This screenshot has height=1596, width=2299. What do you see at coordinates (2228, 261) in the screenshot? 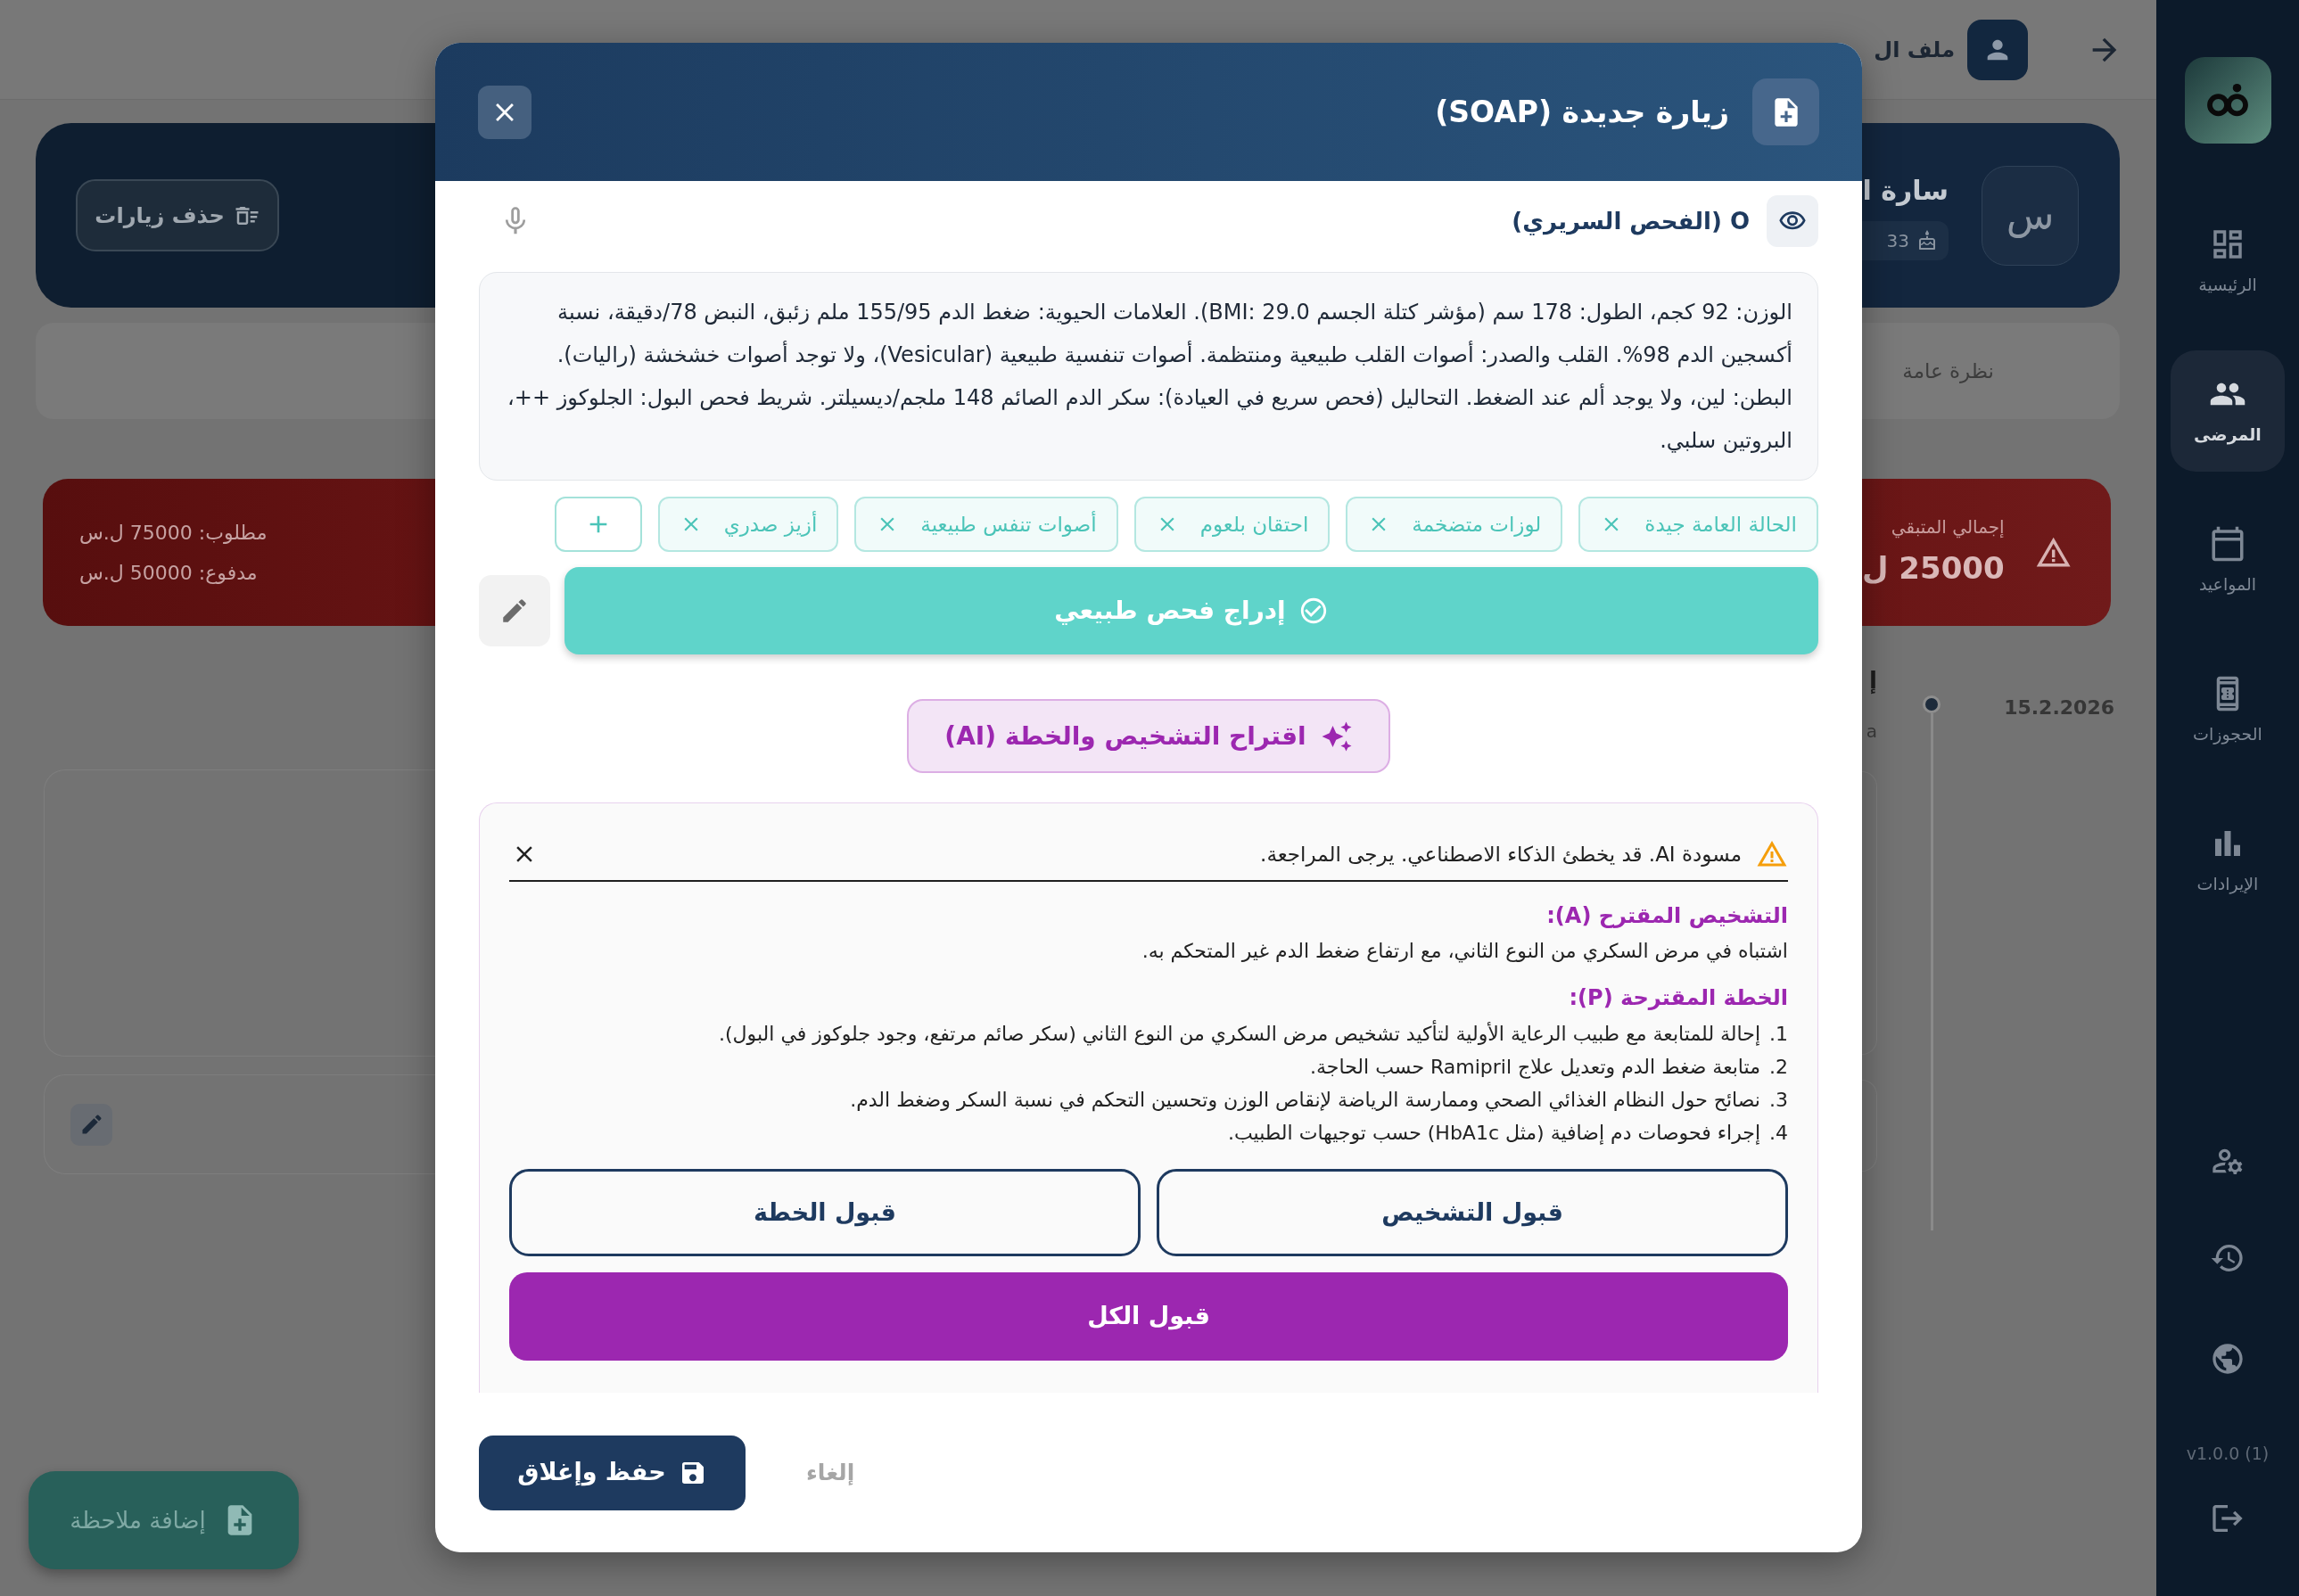
I see `nav-item: الرئيسية` at bounding box center [2228, 261].